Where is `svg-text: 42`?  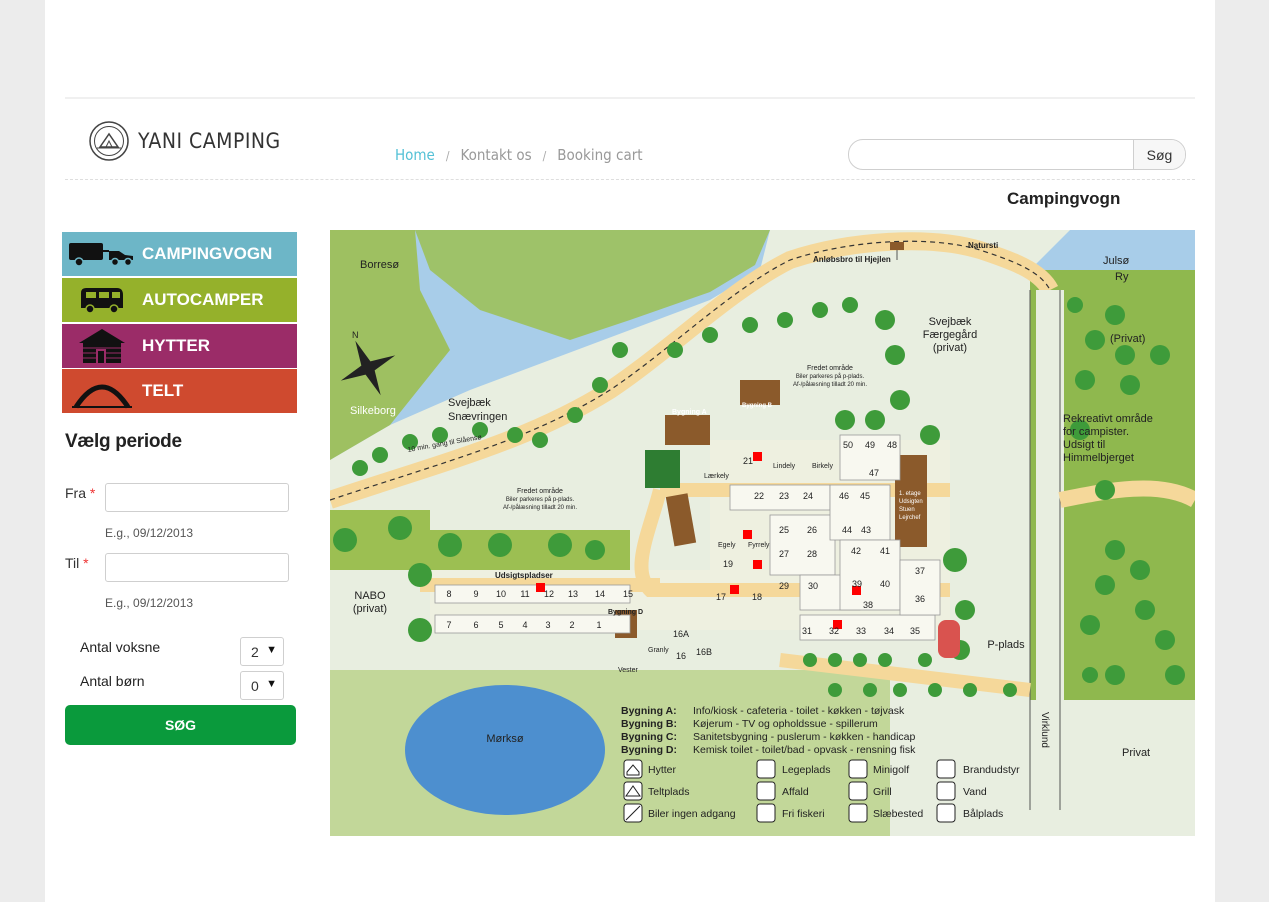 svg-text: 42 is located at coordinates (856, 551).